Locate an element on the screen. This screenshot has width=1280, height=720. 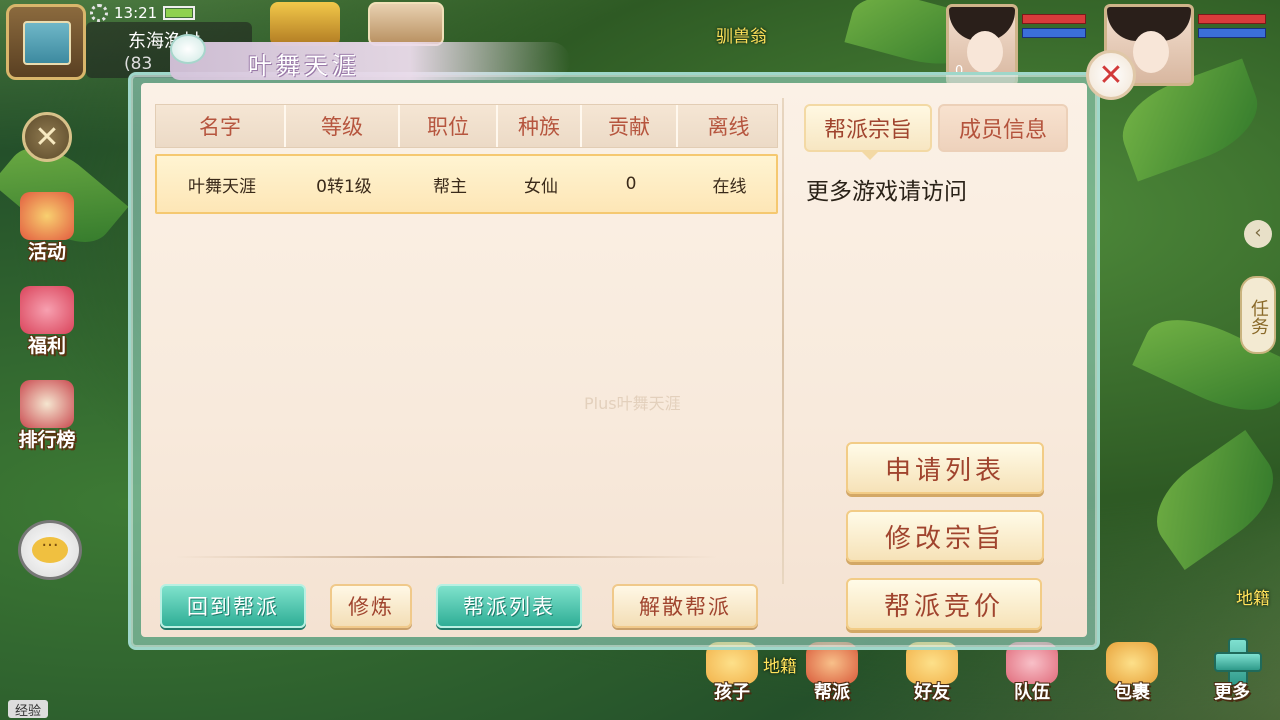
column-header-race: 种族 is located at coordinates (540, 126).